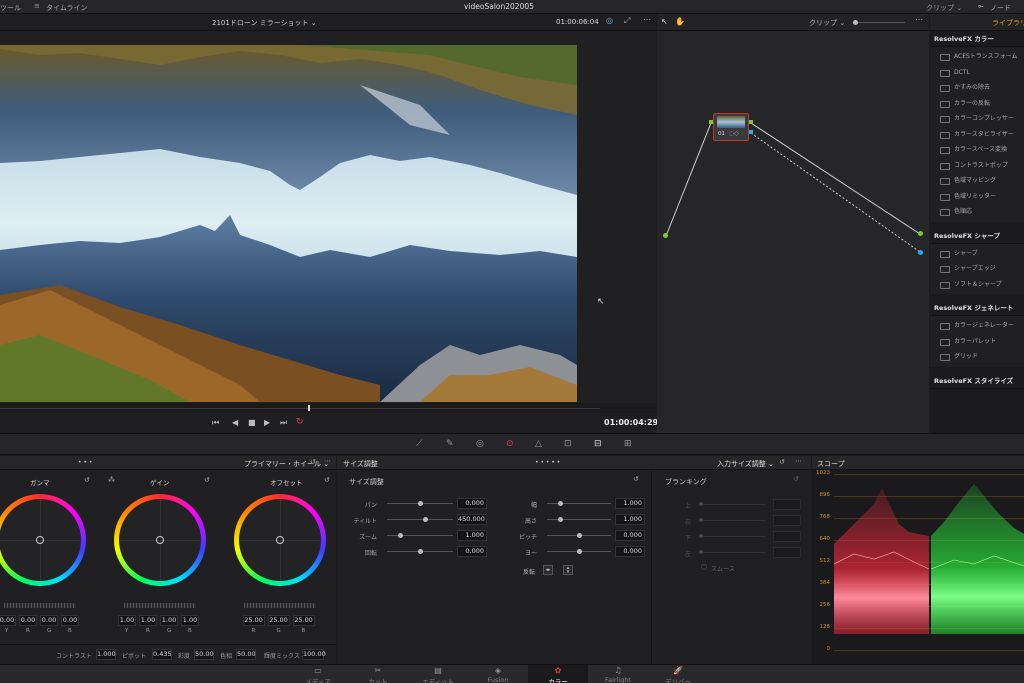  Describe the element at coordinates (568, 444) in the screenshot. I see `key-icon: ⊡` at that location.